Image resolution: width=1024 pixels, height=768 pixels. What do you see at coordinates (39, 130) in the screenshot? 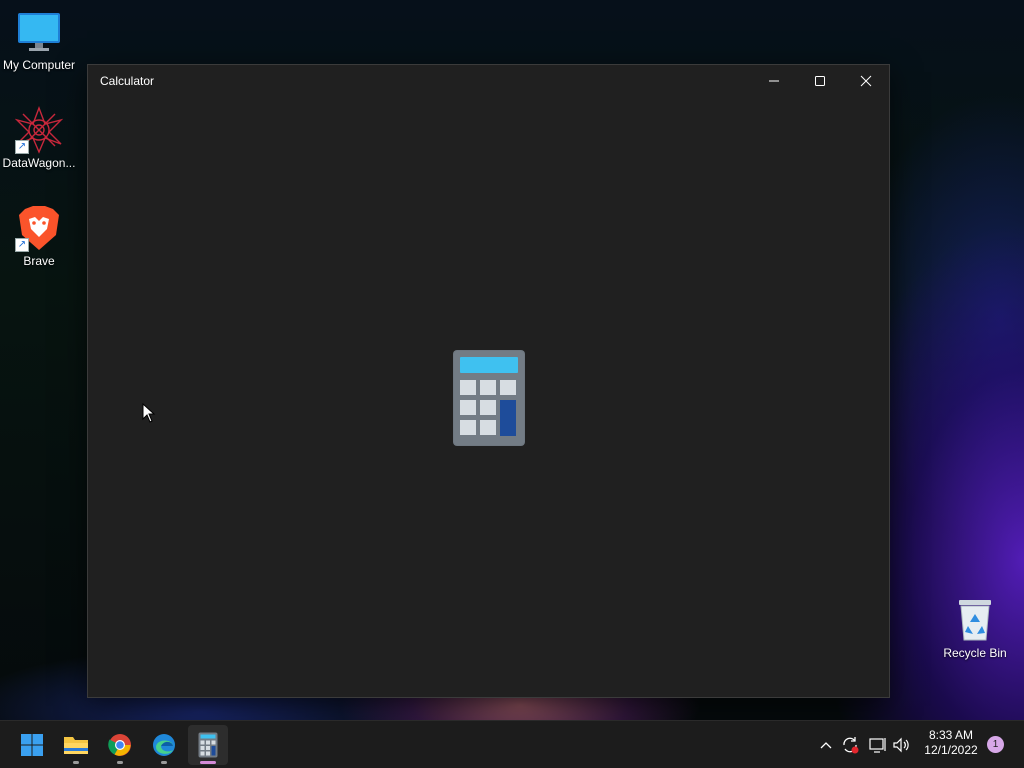
I see `datawagon-logo-icon: ↗` at bounding box center [39, 130].